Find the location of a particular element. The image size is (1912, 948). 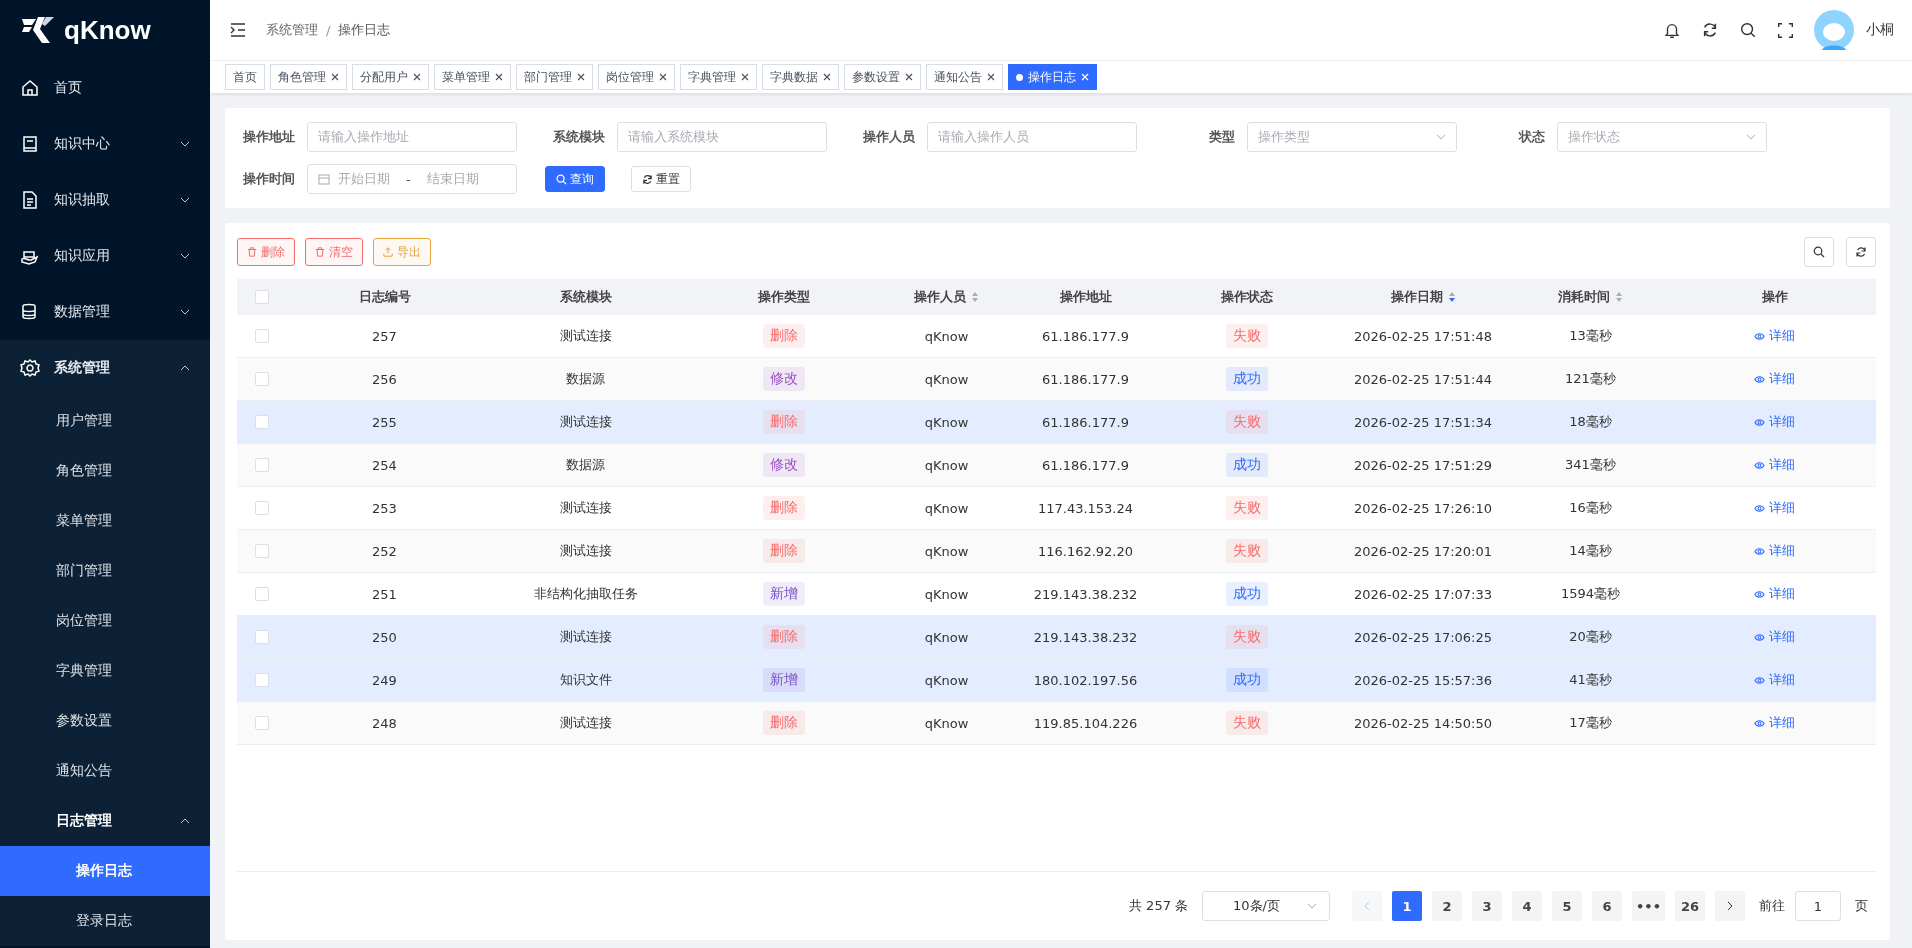

table-cell: 2026-02-25 14:50:50 is located at coordinates (1423, 723).